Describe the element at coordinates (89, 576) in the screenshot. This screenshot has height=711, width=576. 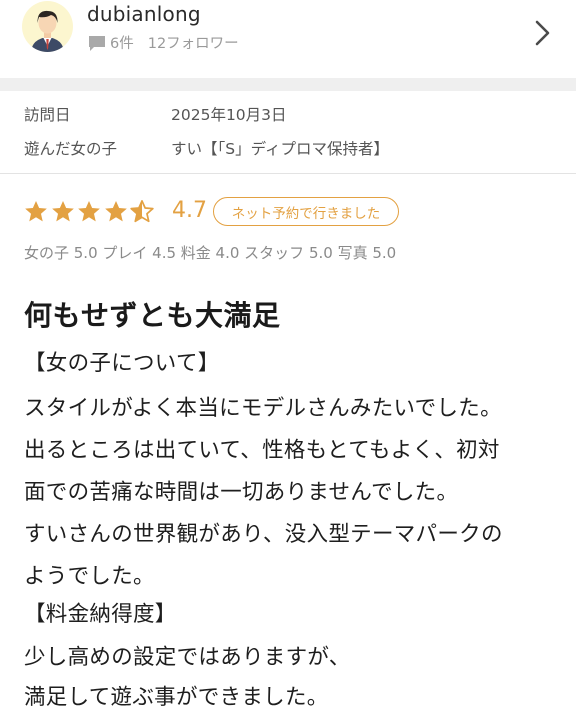
I see `review-line: ようでした。` at that location.